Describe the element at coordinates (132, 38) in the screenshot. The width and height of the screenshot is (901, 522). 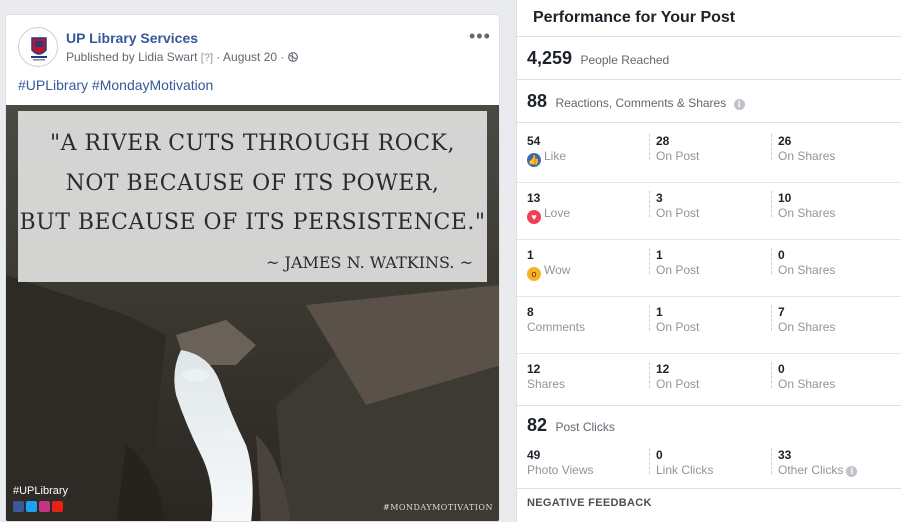
I see `page-name-link: UP Library Services` at that location.